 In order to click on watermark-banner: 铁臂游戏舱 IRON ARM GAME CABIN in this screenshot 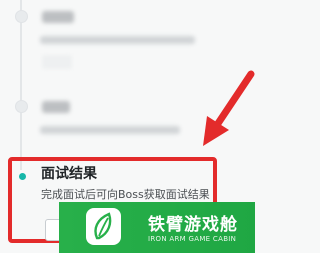, I will do `click(157, 227)`.